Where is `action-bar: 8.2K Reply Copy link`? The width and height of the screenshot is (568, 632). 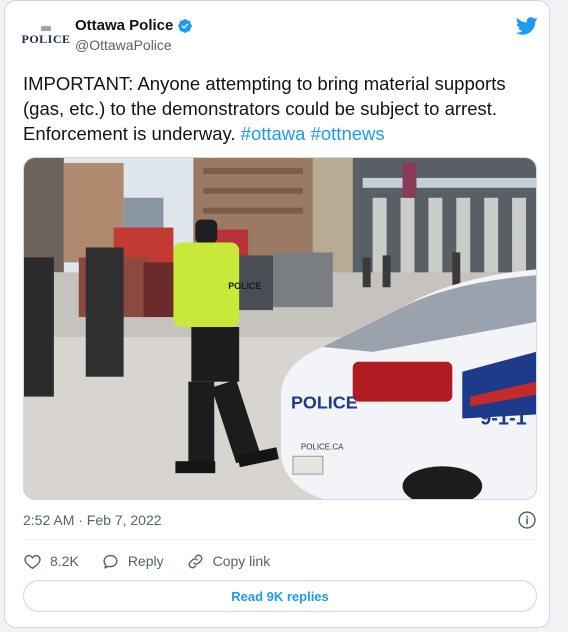 action-bar: 8.2K Reply Copy link is located at coordinates (280, 561).